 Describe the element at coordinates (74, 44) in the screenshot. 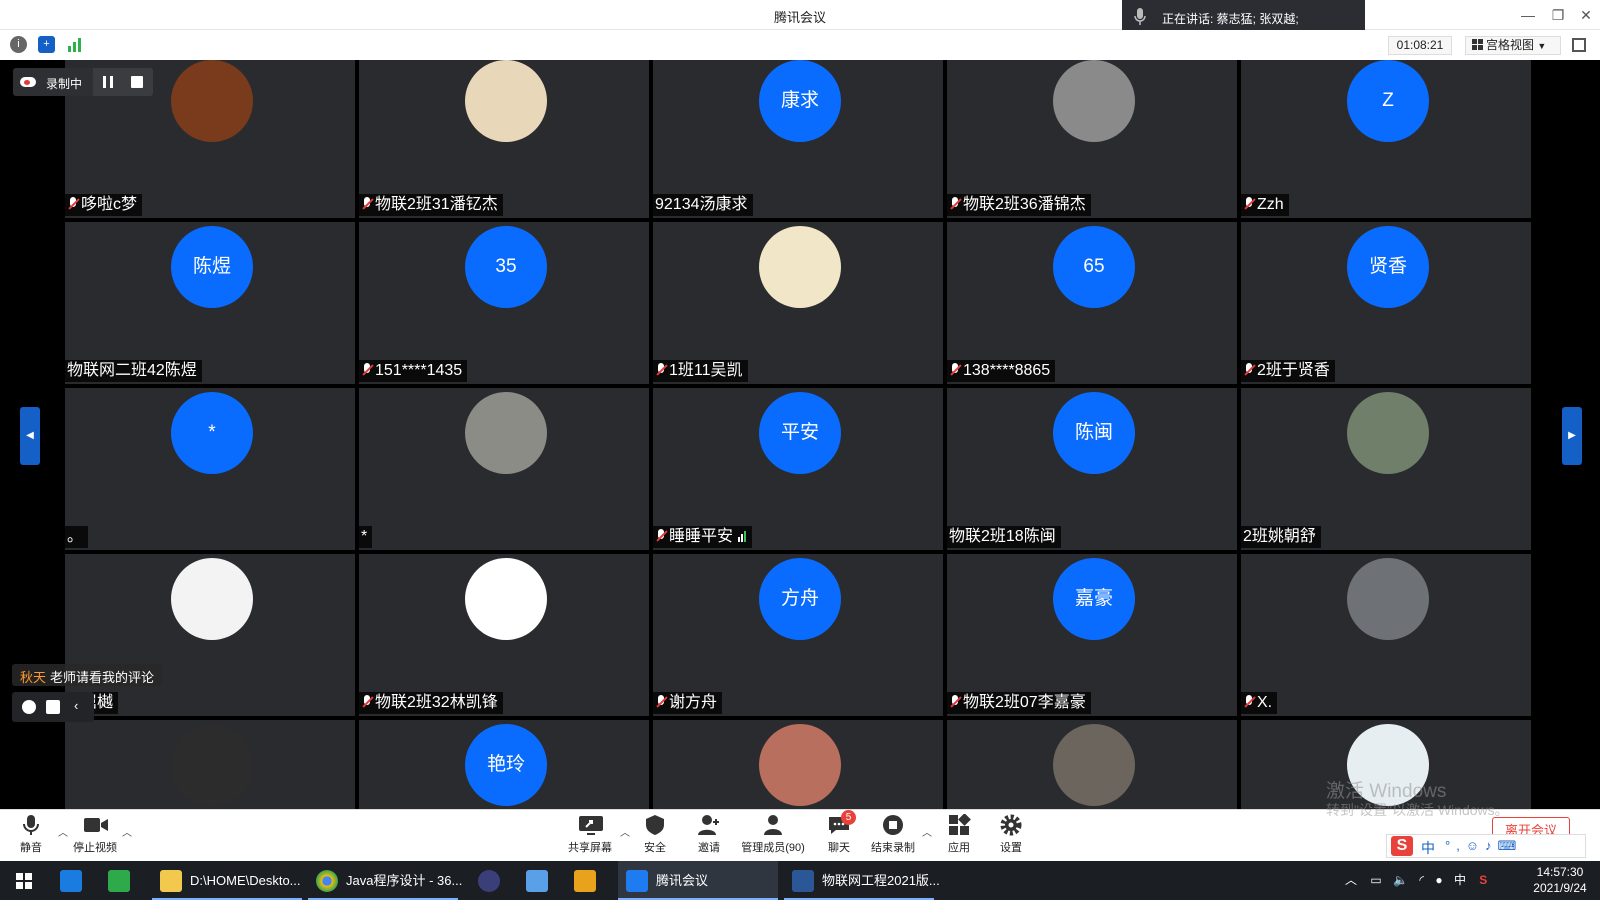

I see `signal-icon` at that location.